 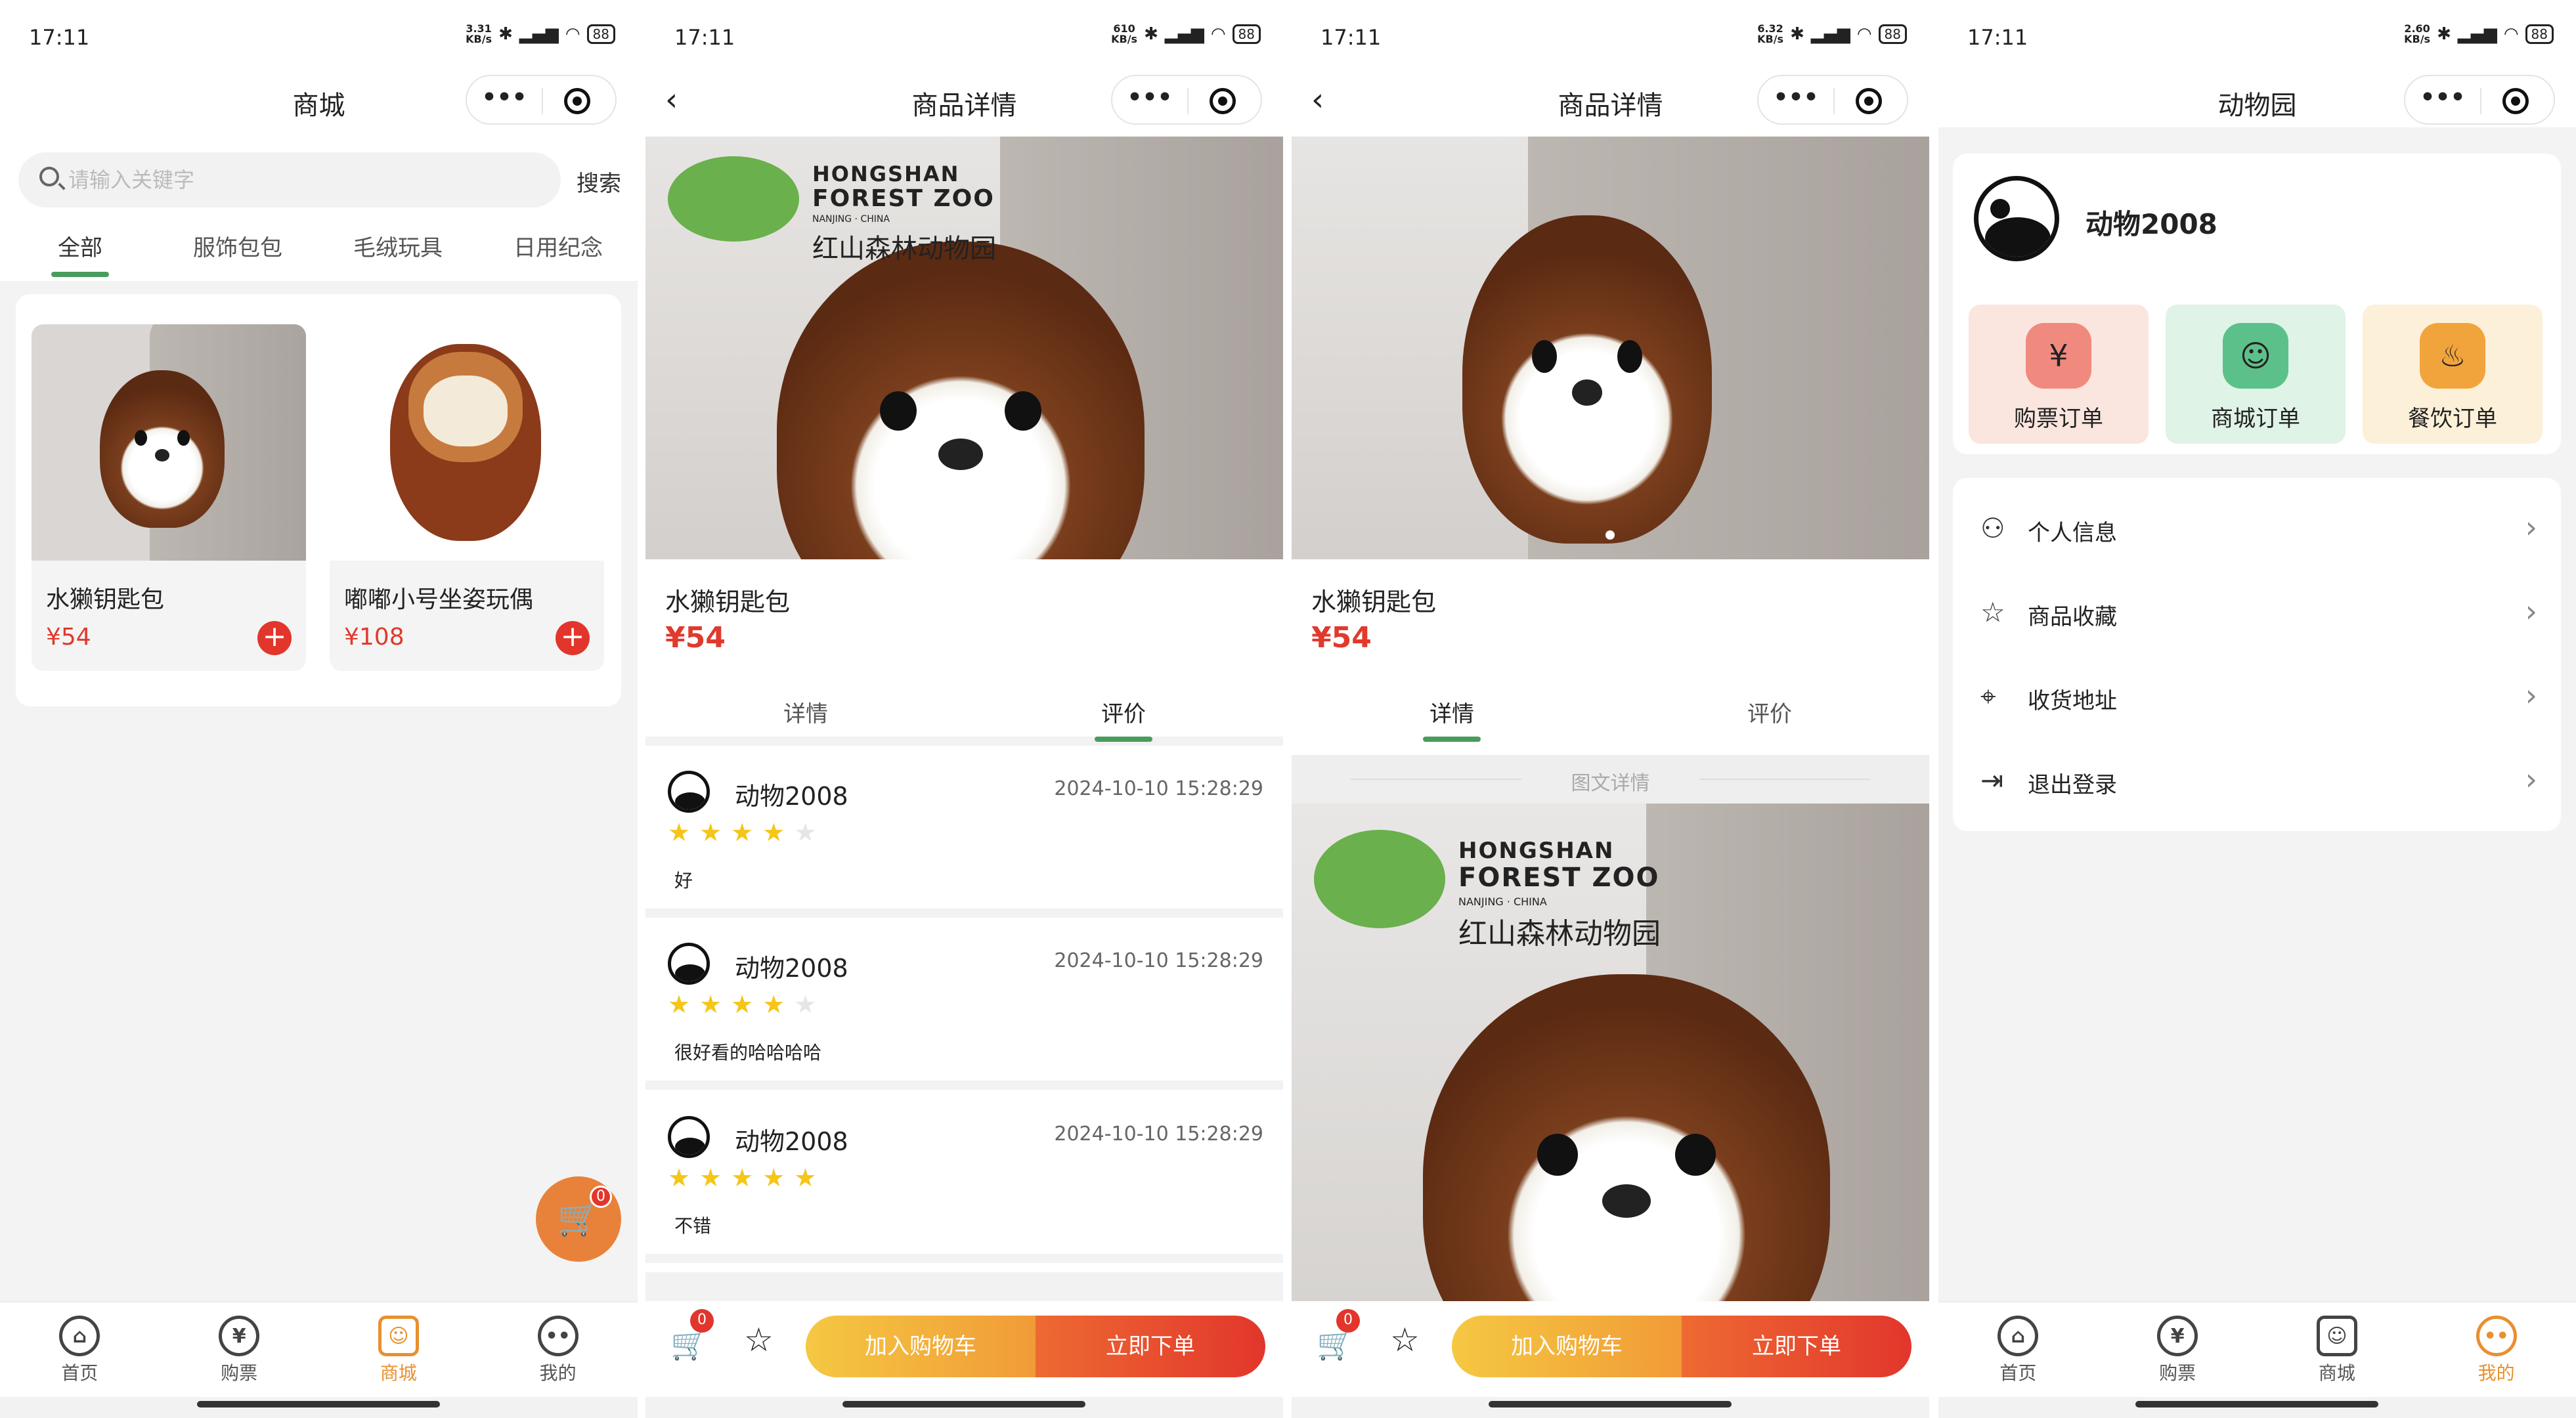 I want to click on menu-logout: ⇥ 退出登录 ›, so click(x=2257, y=780).